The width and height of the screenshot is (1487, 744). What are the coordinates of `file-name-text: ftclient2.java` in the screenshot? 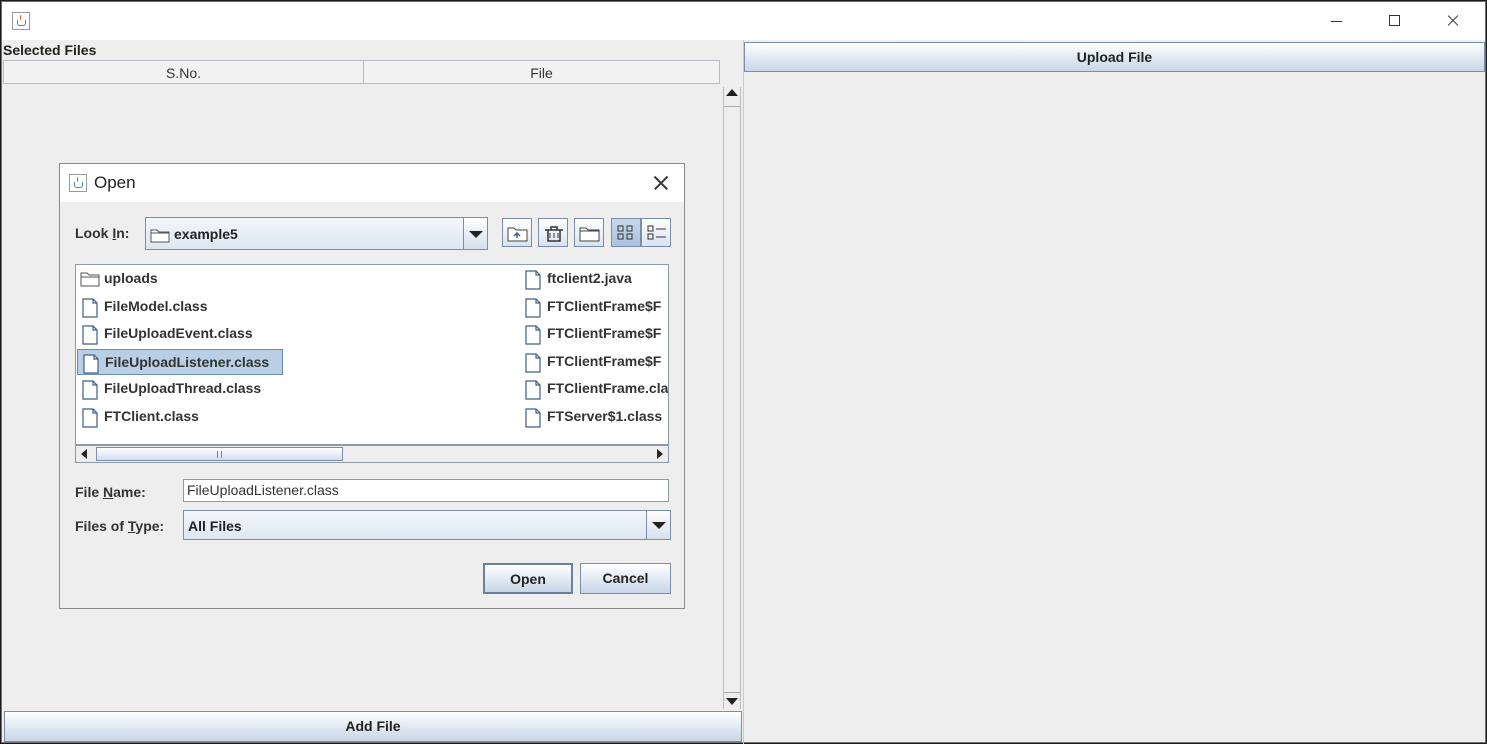 It's located at (589, 278).